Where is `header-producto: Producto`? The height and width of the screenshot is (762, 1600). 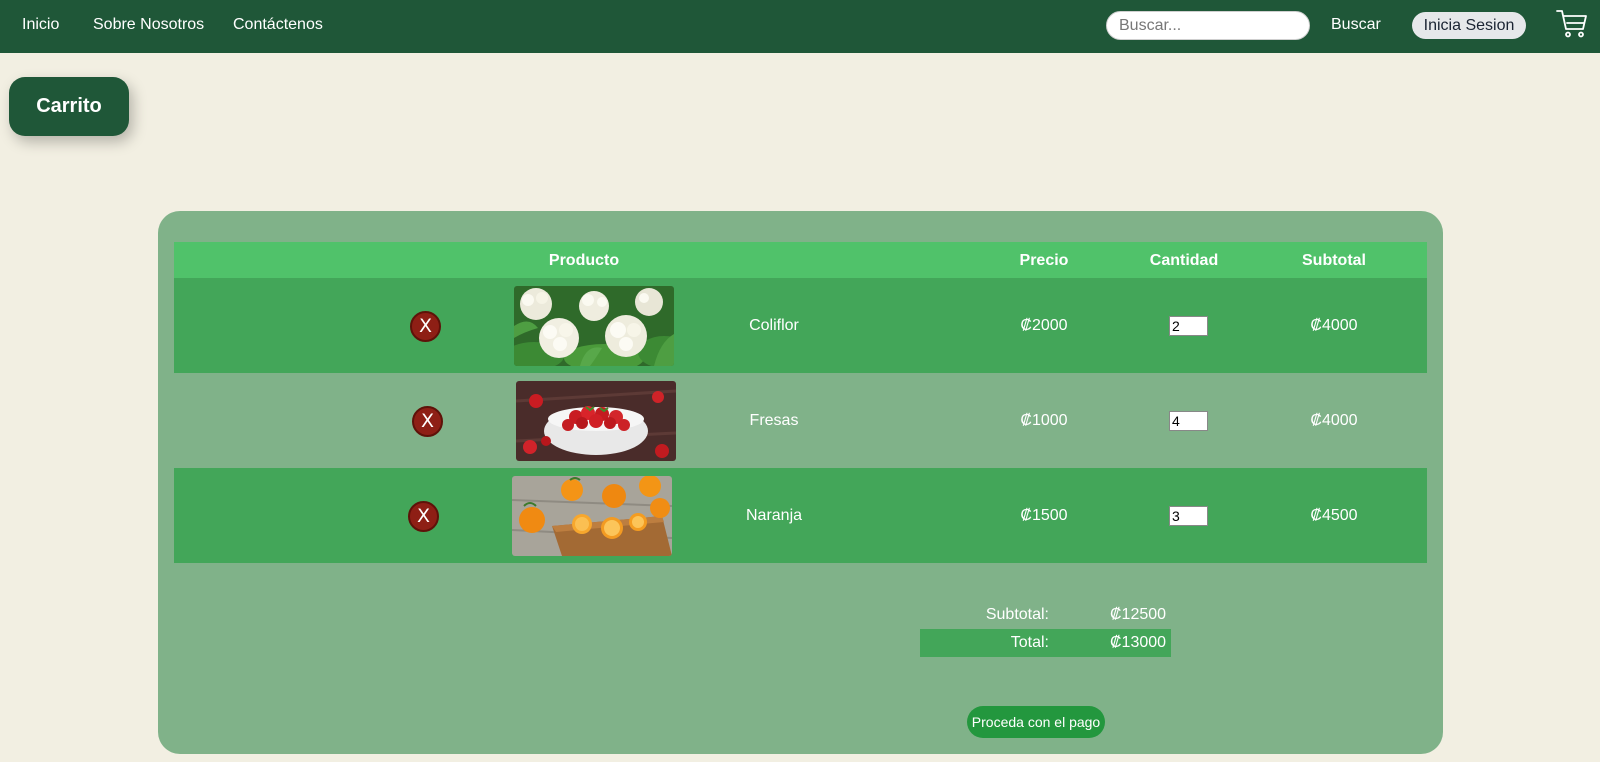 header-producto: Producto is located at coordinates (584, 260).